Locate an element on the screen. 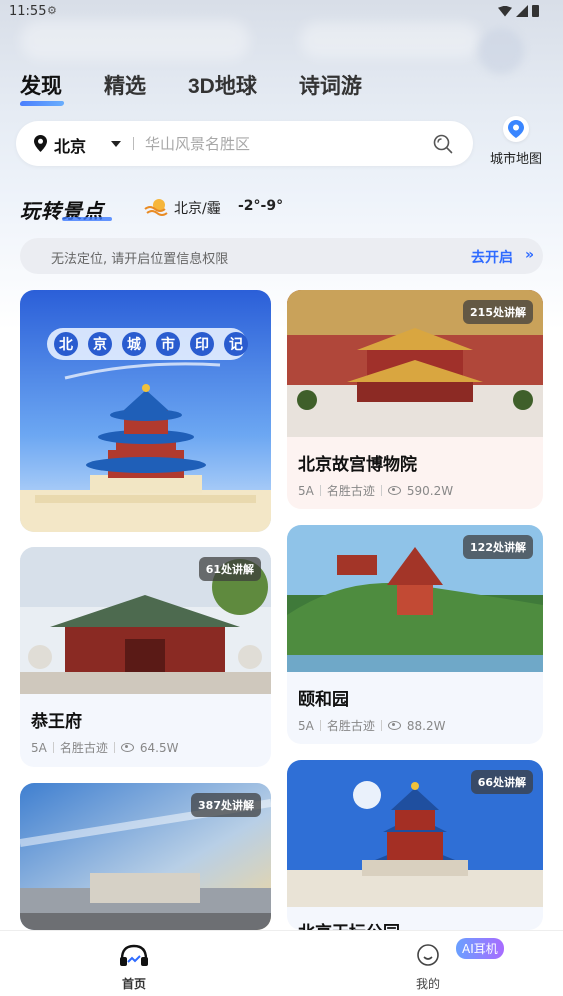 The width and height of the screenshot is (563, 996). search-input is located at coordinates (280, 144).